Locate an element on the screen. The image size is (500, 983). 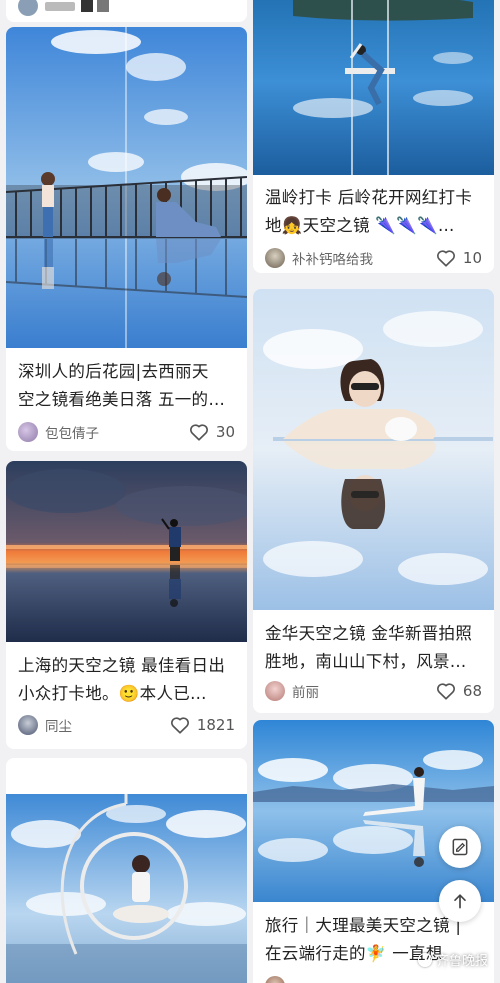
edit-button is located at coordinates (460, 847).